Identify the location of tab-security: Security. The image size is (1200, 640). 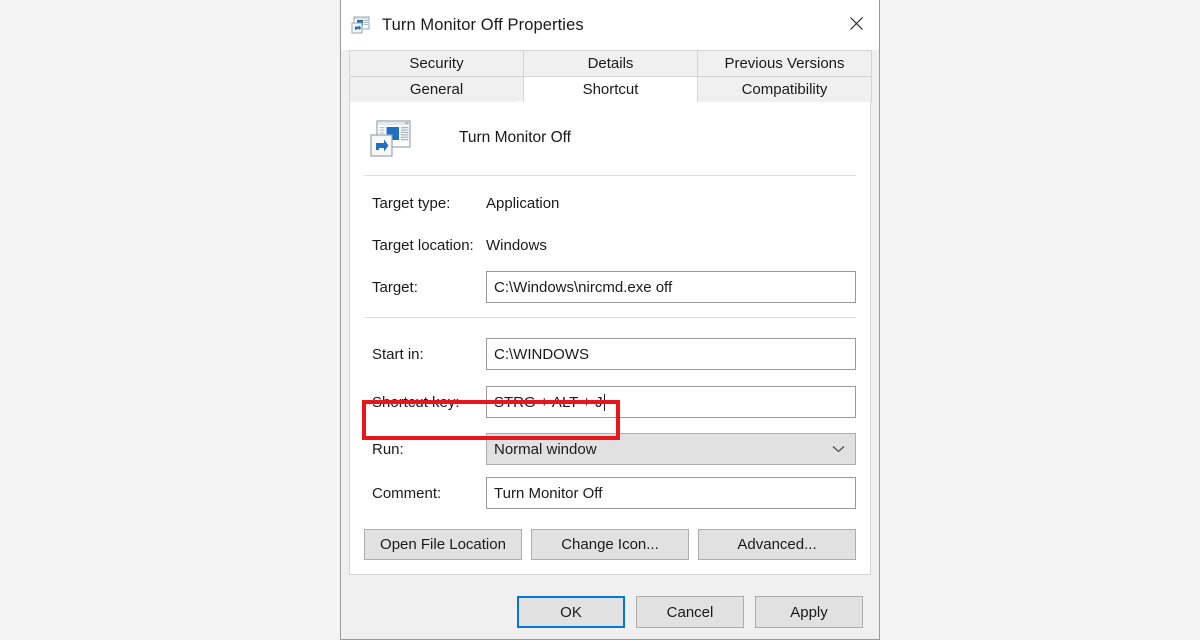
(436, 63).